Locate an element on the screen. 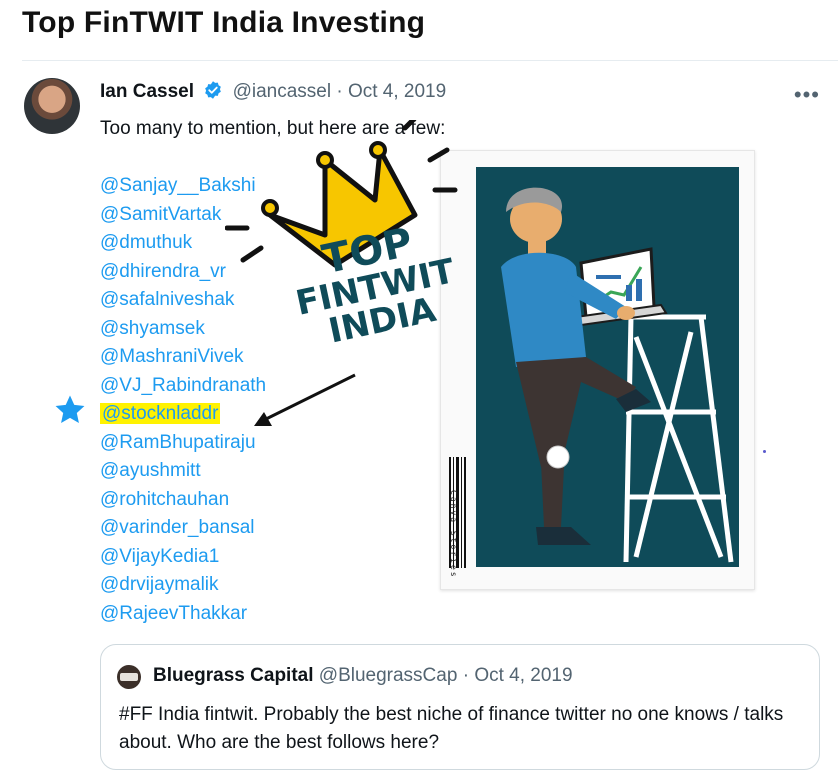 Image resolution: width=838 pixels, height=778 pixels. page-title: Top FinTWIT India Investing is located at coordinates (224, 22).